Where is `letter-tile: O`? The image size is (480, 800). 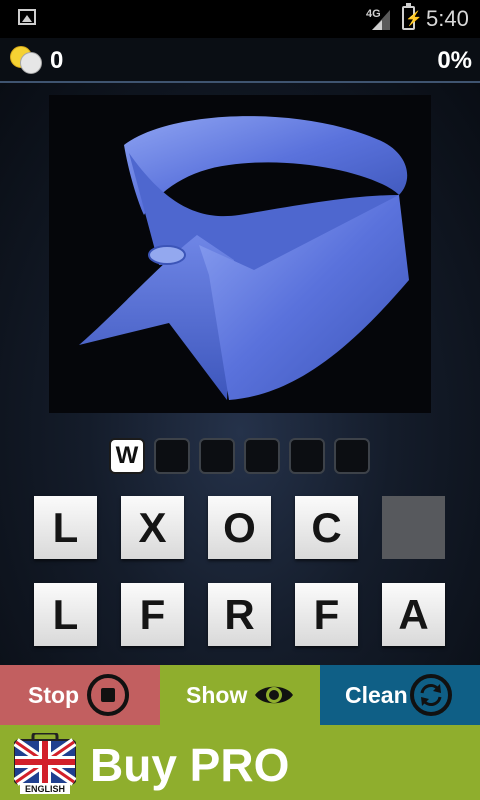
letter-tile: O is located at coordinates (239, 527).